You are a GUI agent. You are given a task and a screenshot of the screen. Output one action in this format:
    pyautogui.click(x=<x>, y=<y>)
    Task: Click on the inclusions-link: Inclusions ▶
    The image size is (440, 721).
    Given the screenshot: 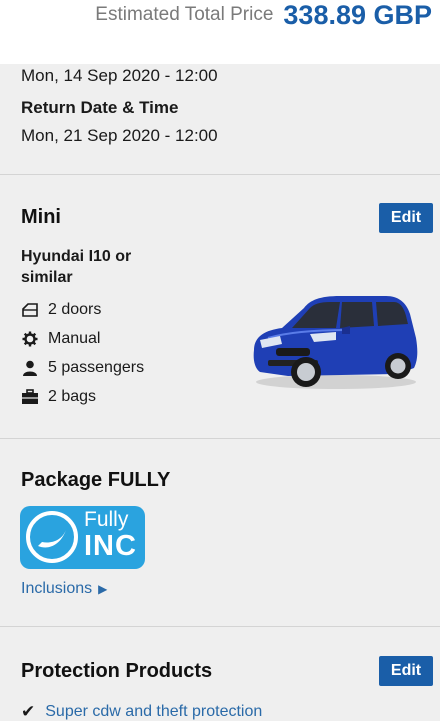 What is the action you would take?
    pyautogui.click(x=64, y=589)
    